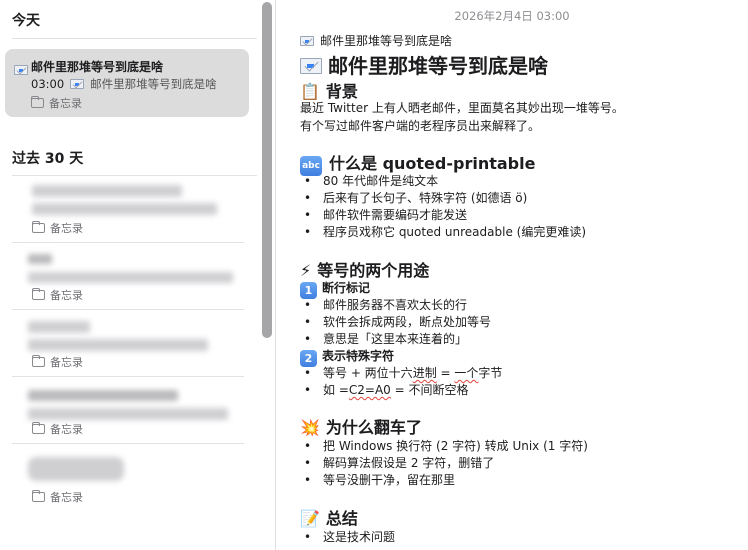  I want to click on heading-text: 等号的两个用途, so click(373, 270).